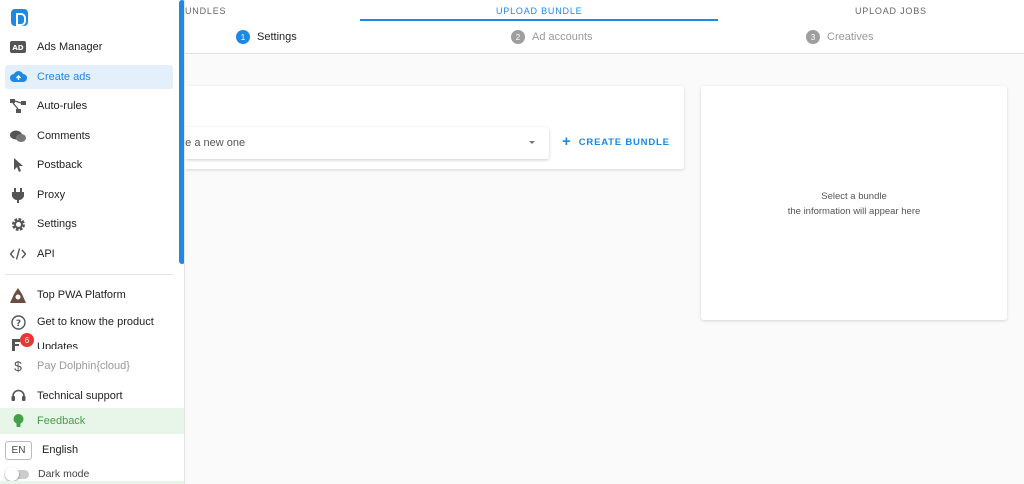  I want to click on svg-text: AD, so click(17, 48).